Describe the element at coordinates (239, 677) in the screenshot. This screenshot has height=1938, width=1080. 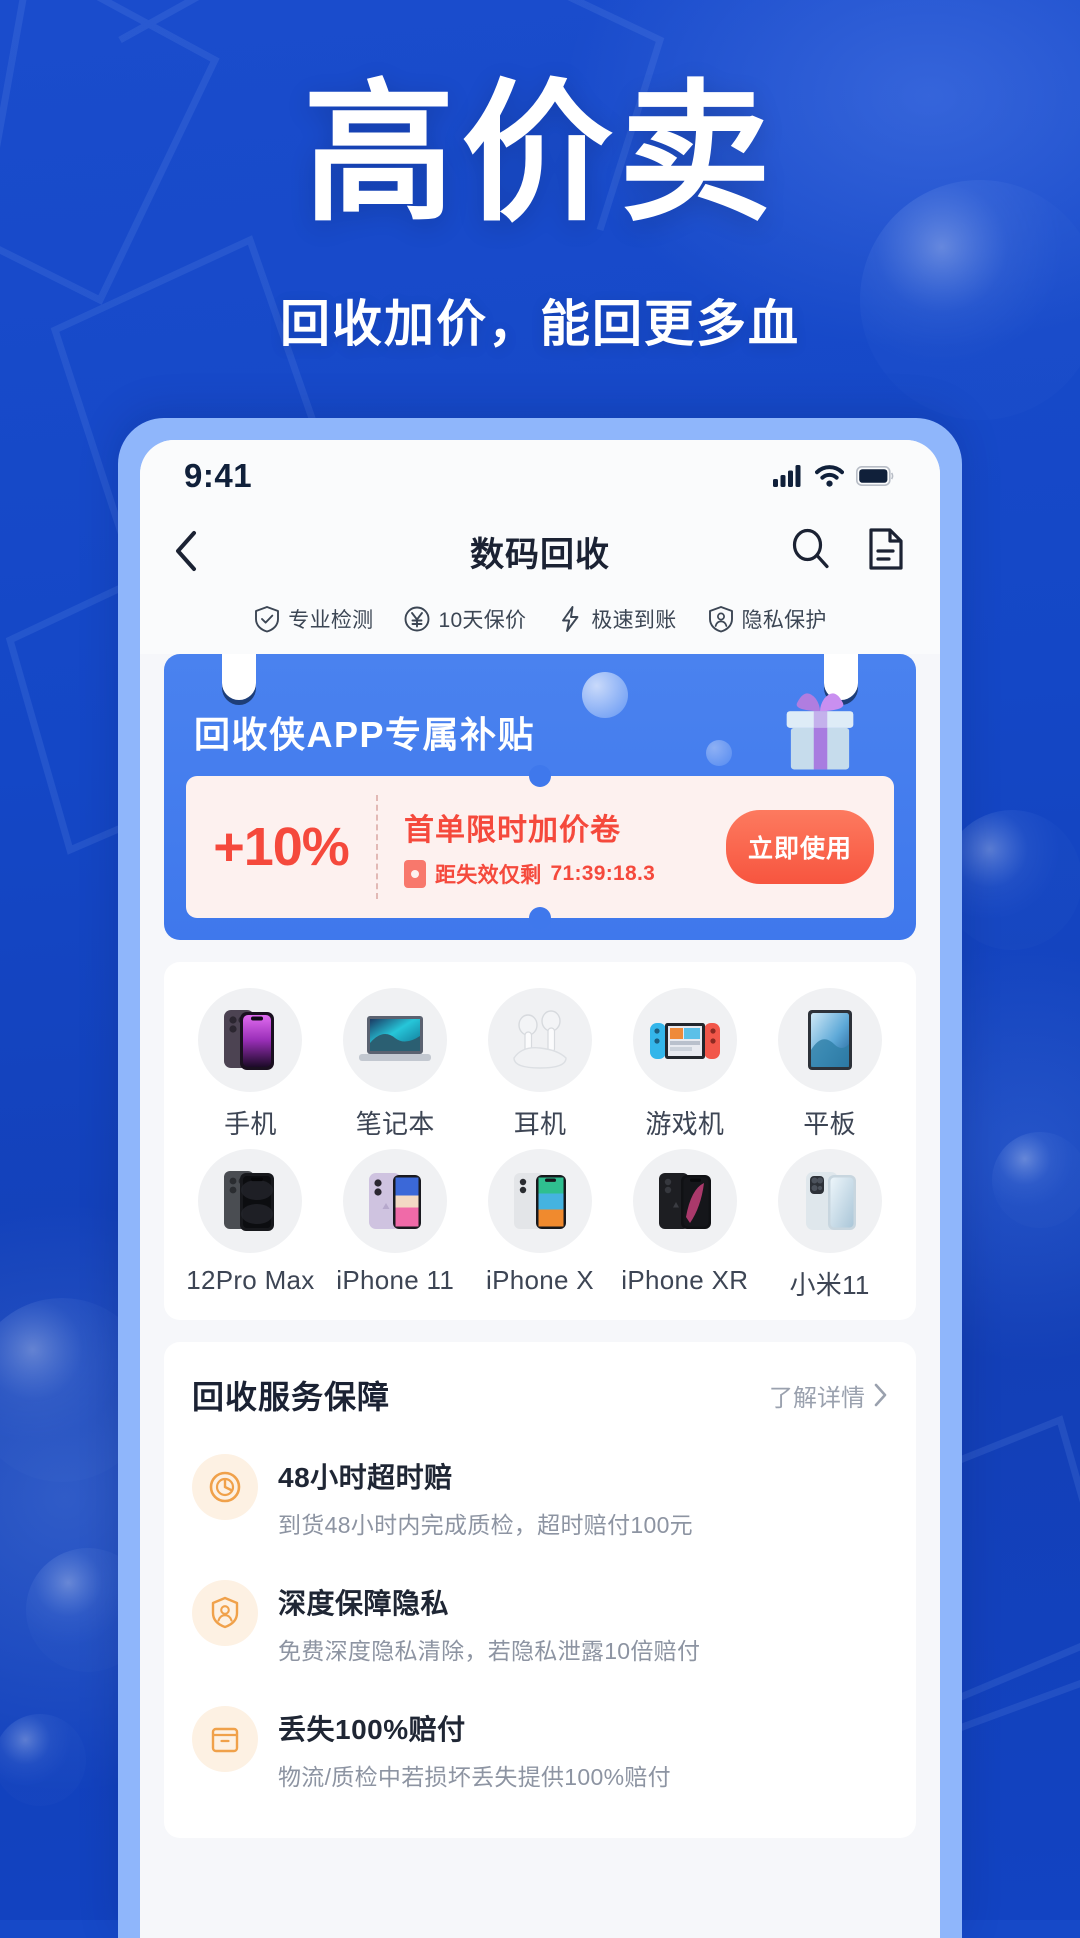
I see `banner-pin-left` at that location.